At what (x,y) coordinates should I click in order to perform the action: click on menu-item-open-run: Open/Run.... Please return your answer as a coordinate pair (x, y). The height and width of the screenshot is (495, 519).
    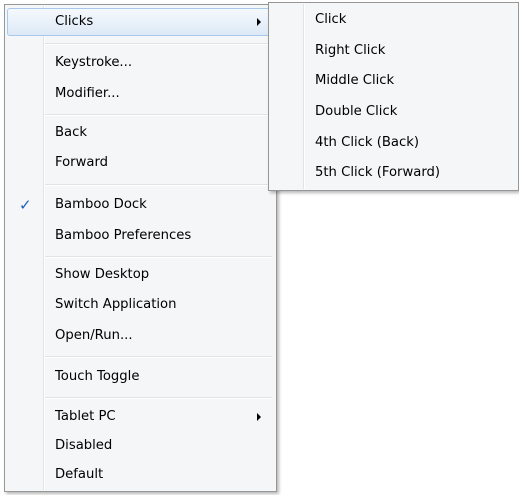
    Looking at the image, I should click on (140, 336).